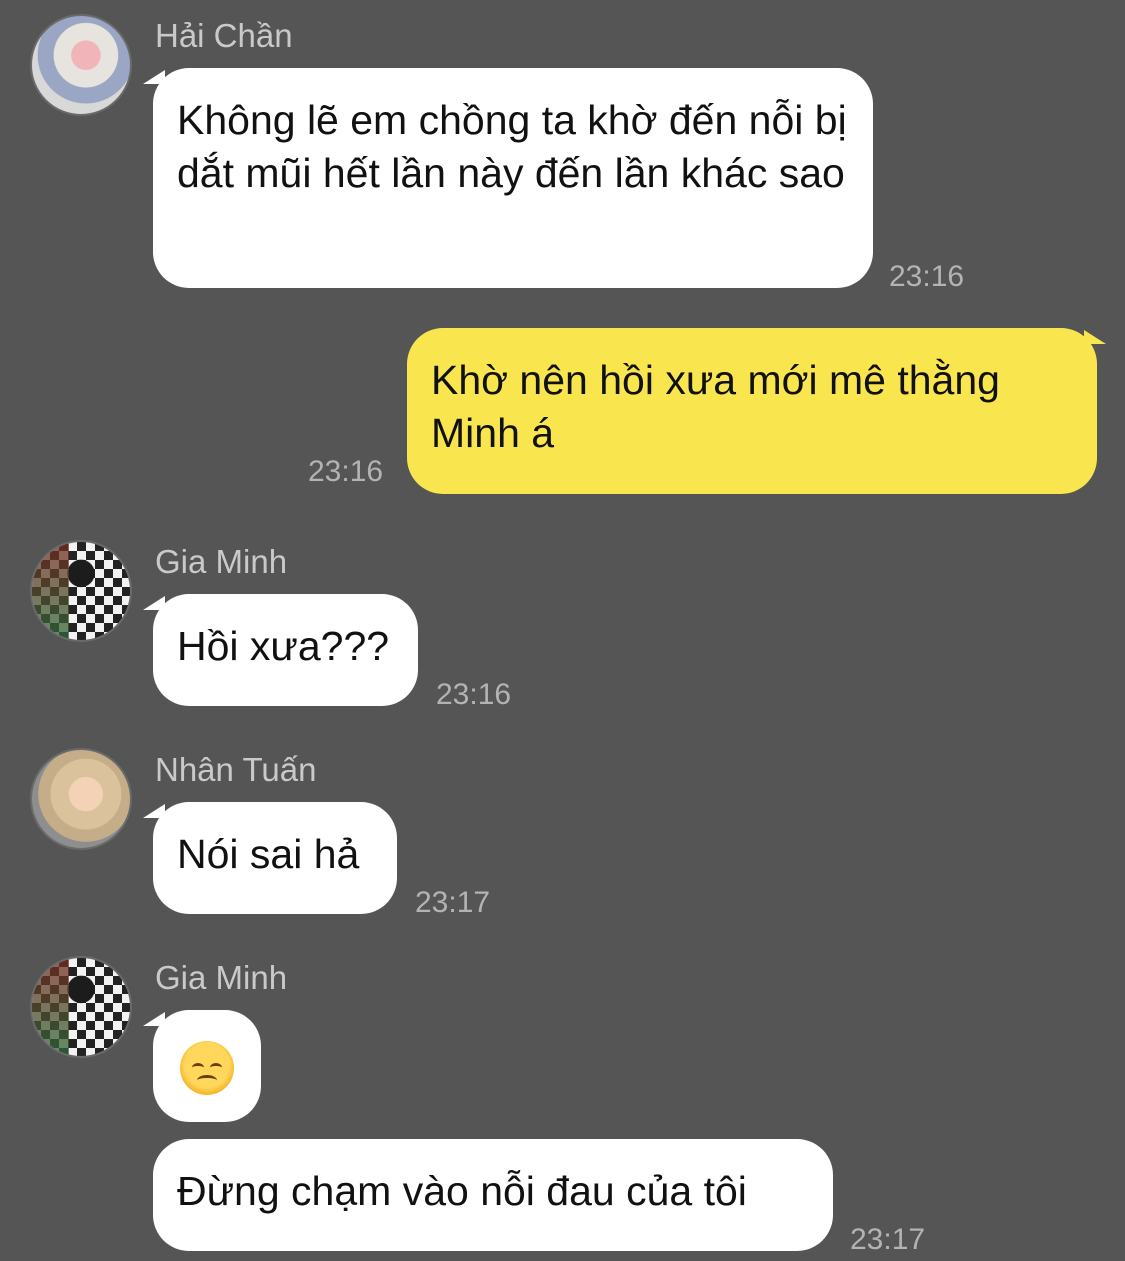 The image size is (1125, 1261). Describe the element at coordinates (224, 35) in the screenshot. I see `sender-name: Hải Chần` at that location.